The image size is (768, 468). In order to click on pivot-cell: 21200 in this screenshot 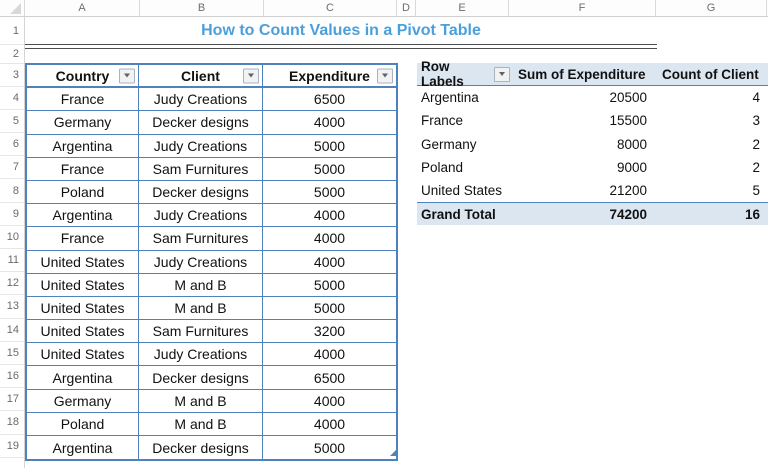, I will do `click(583, 190)`.